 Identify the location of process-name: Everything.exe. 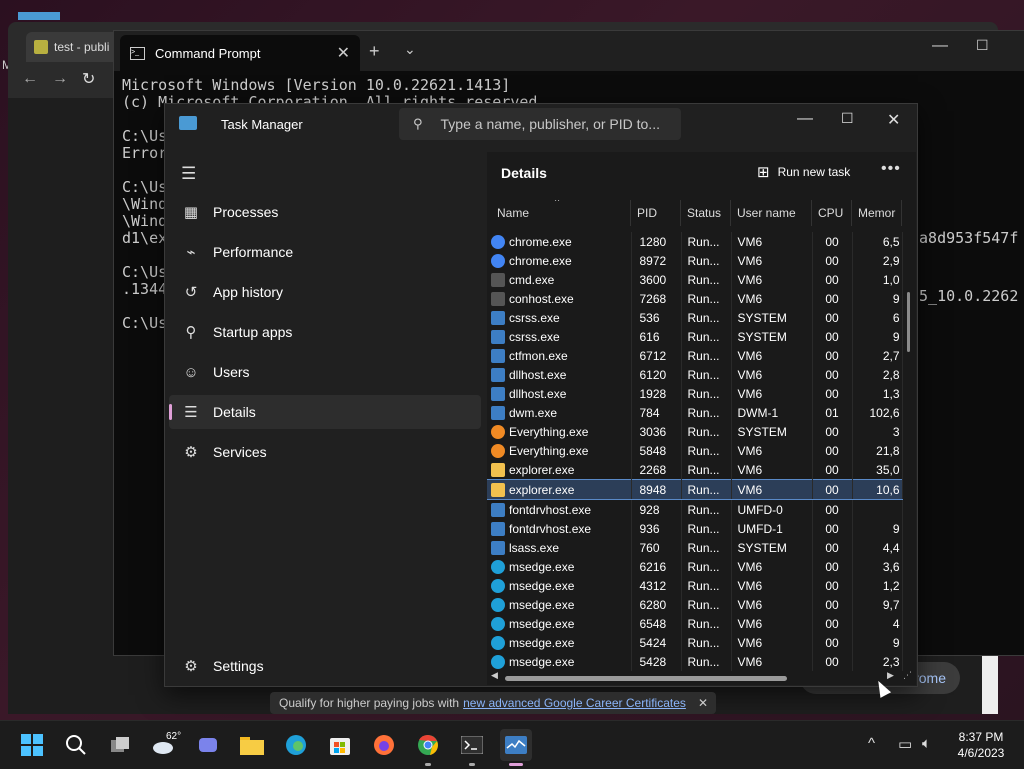
(549, 450).